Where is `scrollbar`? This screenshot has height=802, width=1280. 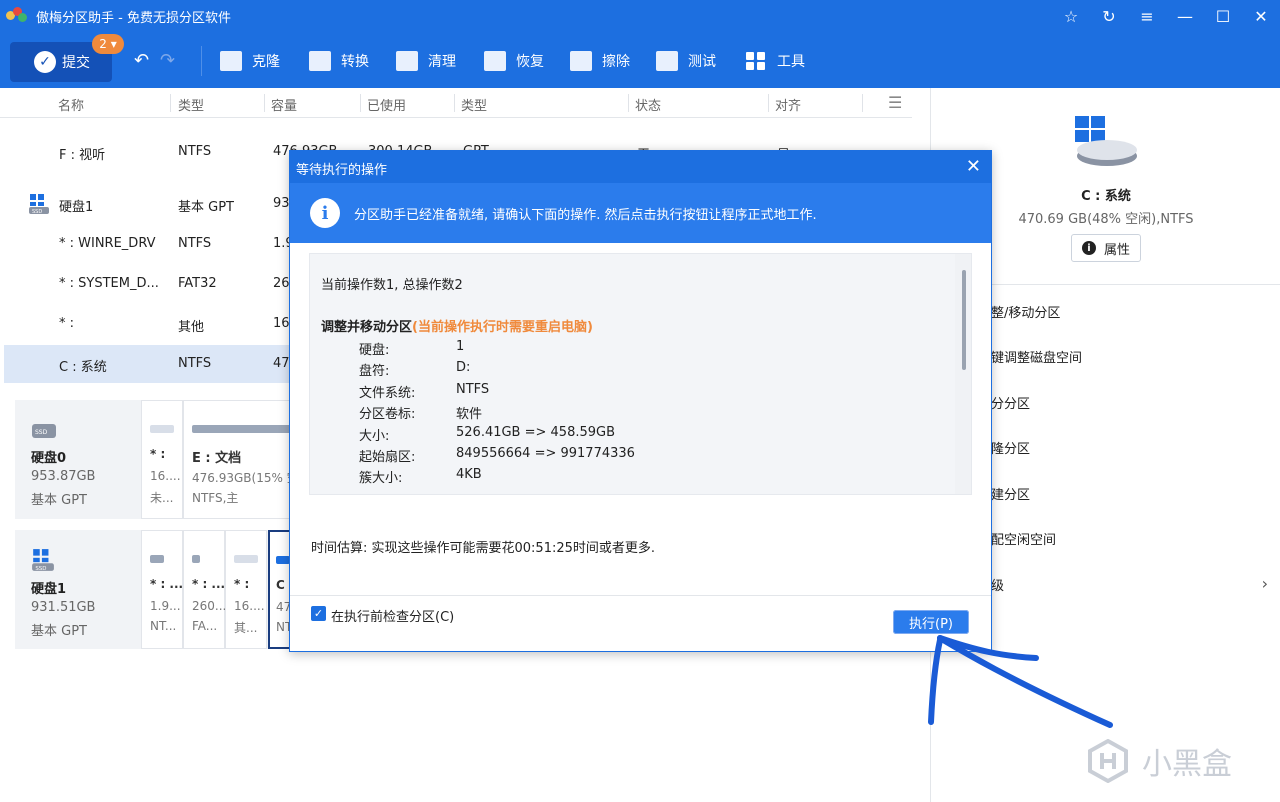
scrollbar is located at coordinates (963, 374).